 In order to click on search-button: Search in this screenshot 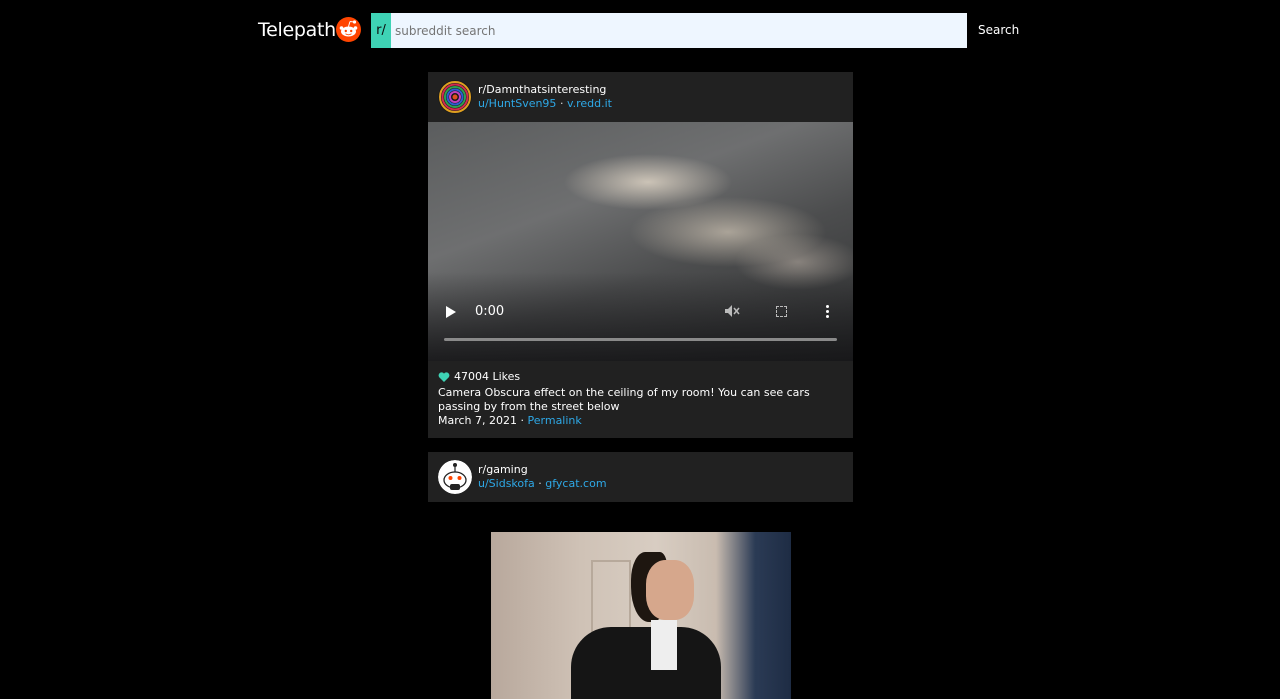, I will do `click(998, 30)`.